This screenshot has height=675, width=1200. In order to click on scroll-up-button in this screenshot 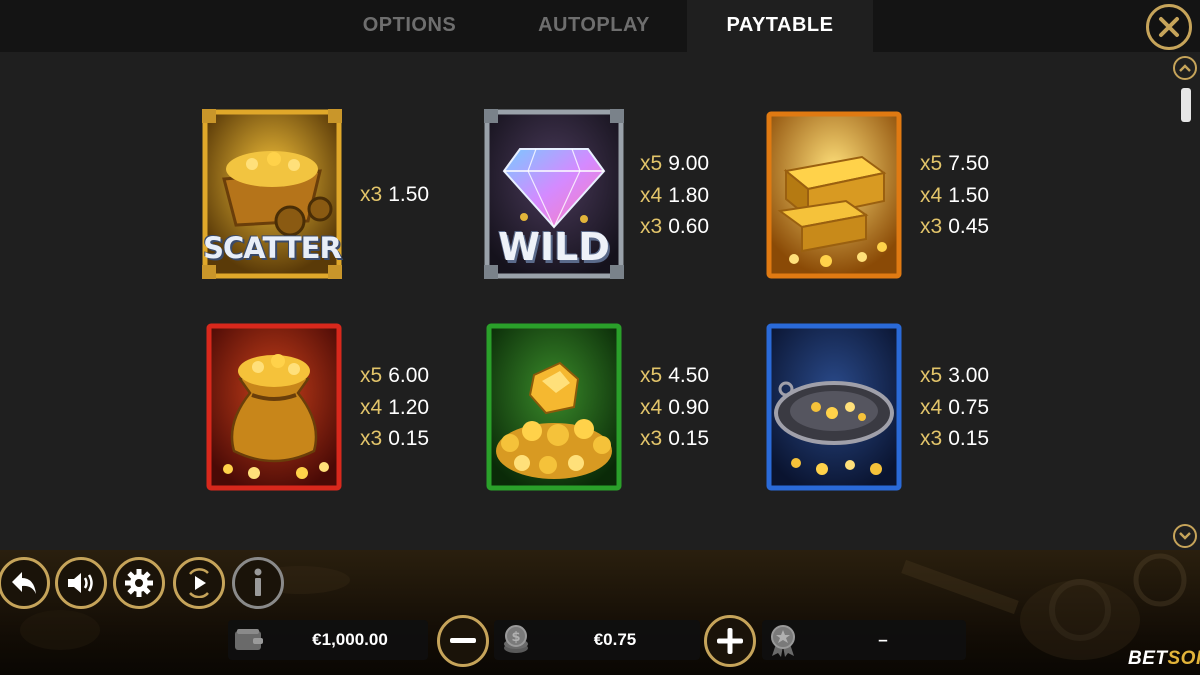, I will do `click(1185, 68)`.